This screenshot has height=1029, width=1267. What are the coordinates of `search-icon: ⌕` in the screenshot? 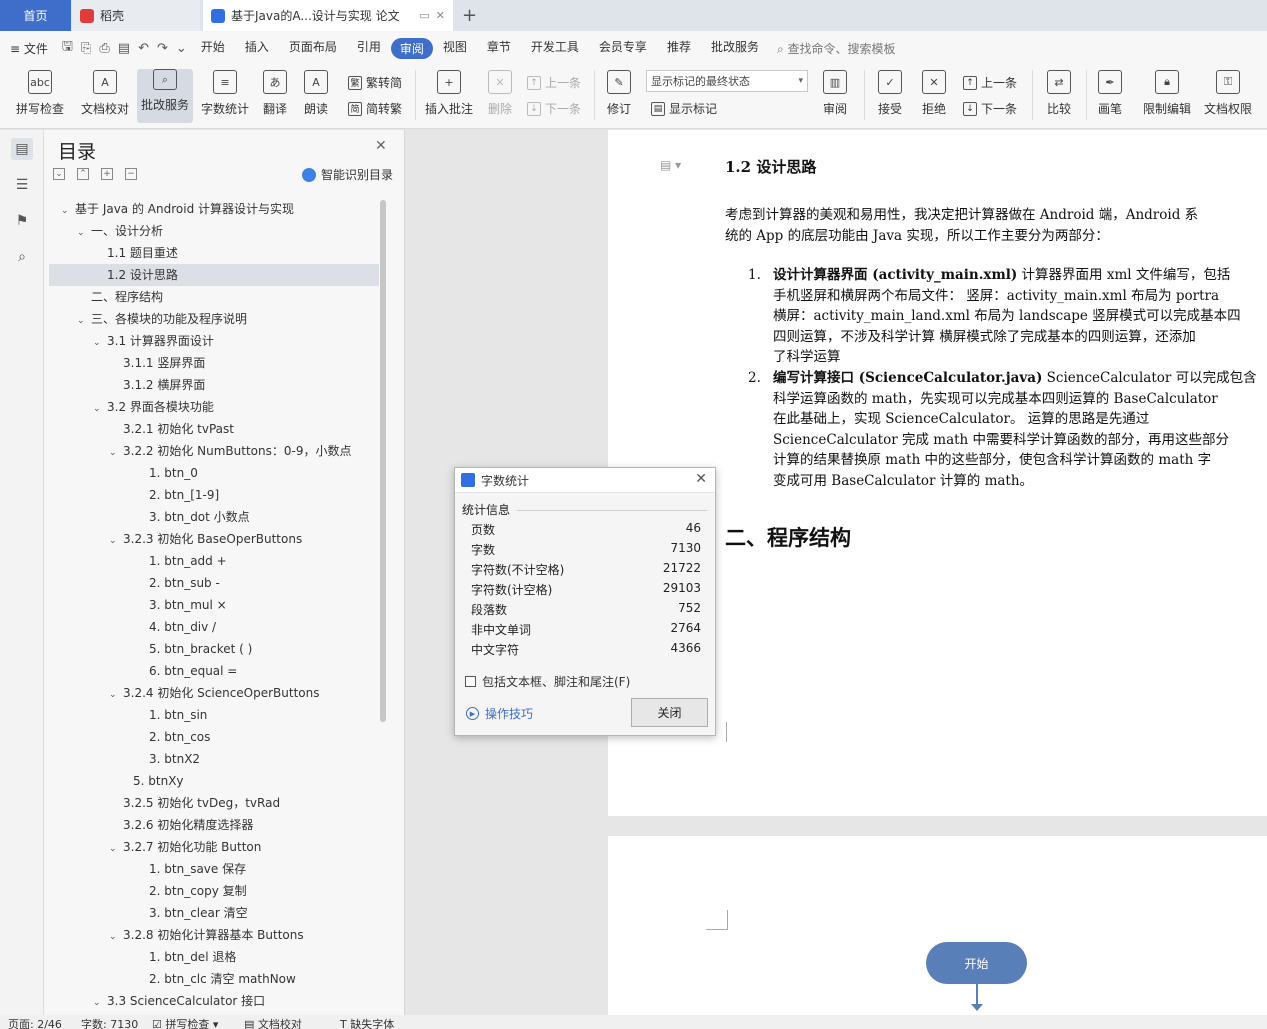 It's located at (22, 257).